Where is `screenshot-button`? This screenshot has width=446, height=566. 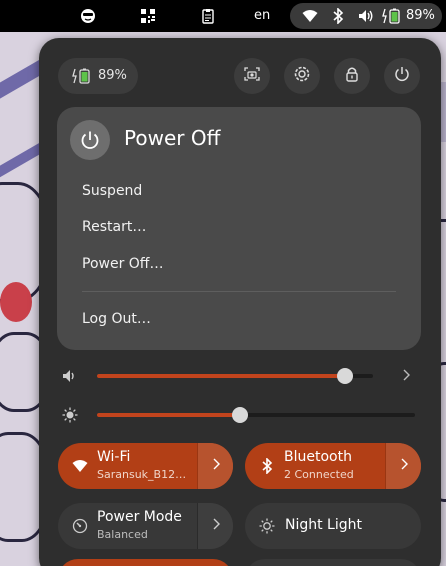
screenshot-button is located at coordinates (252, 76).